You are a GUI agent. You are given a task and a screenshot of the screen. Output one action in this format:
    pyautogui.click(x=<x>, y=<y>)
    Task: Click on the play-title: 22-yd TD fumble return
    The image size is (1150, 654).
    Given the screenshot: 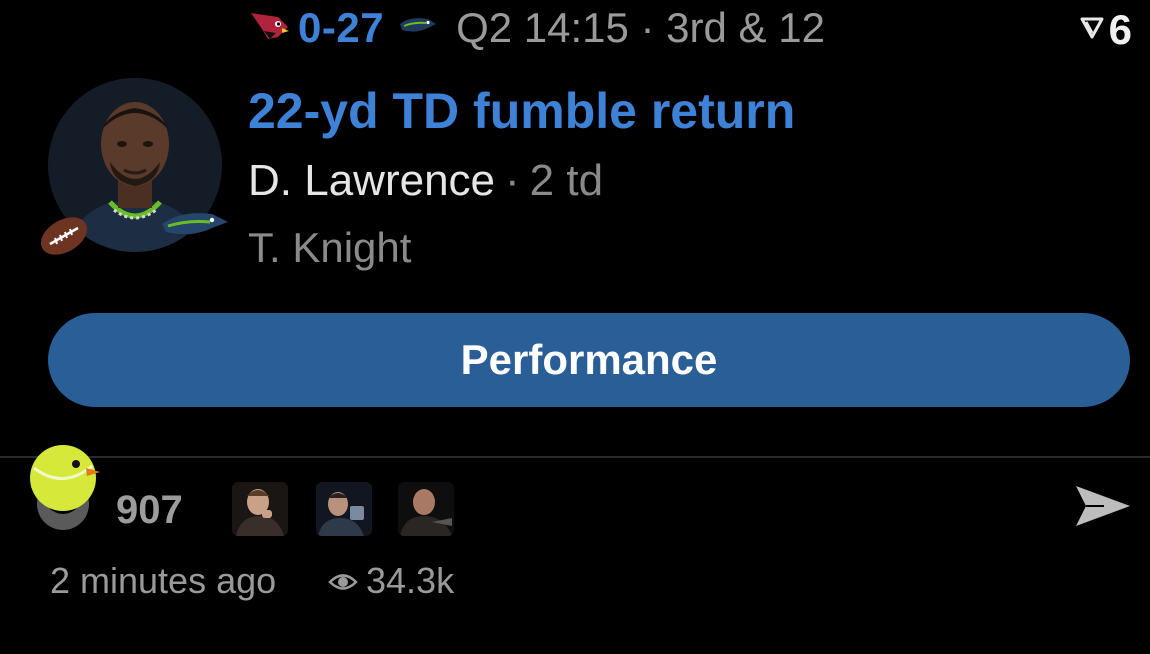 What is the action you would take?
    pyautogui.click(x=521, y=111)
    